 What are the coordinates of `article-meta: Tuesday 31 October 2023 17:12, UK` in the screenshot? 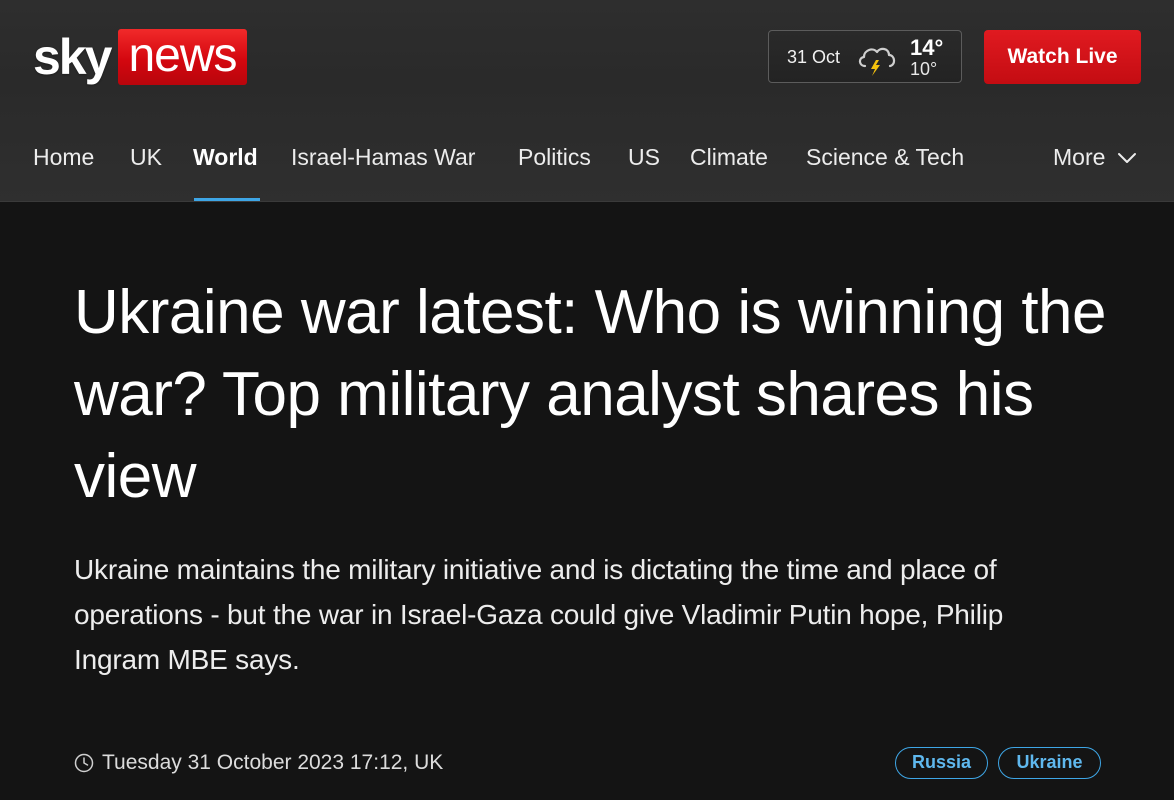 It's located at (258, 763).